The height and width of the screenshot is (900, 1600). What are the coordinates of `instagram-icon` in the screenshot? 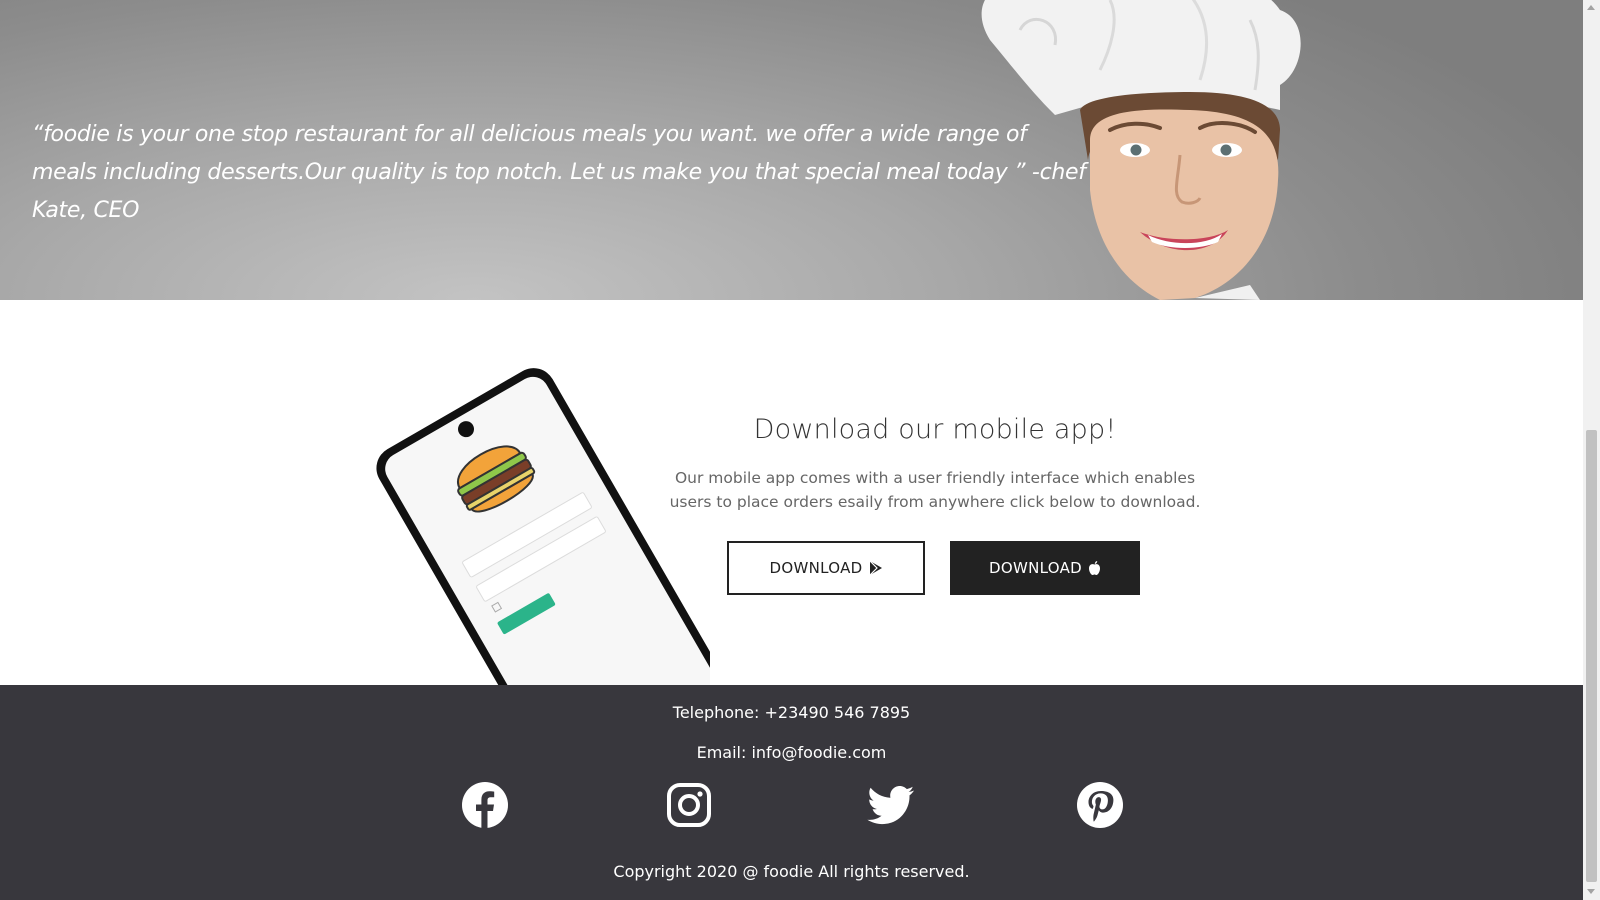 It's located at (689, 805).